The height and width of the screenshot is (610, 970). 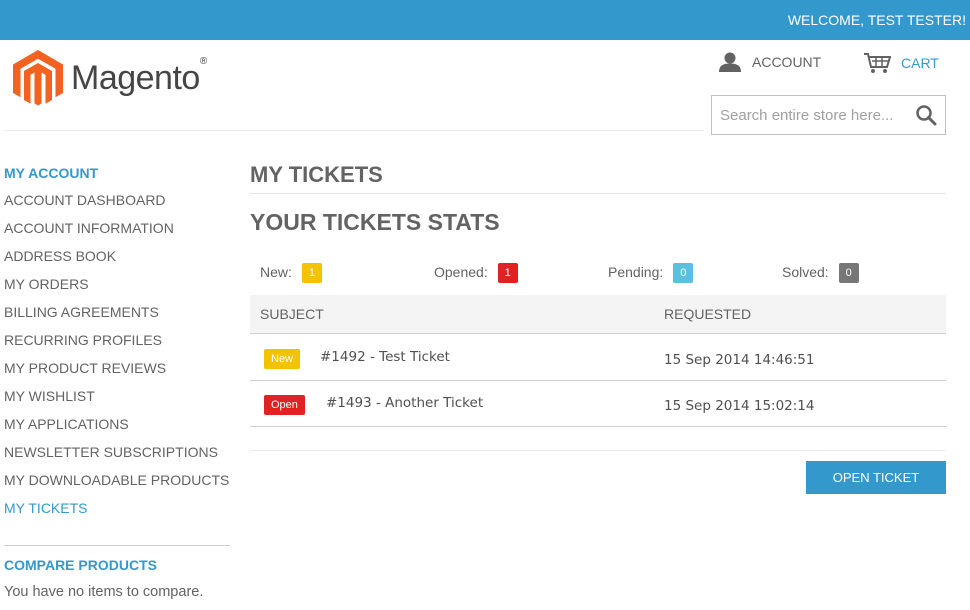 I want to click on sidebar-item-my-tickets: MY TICKETS, so click(x=117, y=508).